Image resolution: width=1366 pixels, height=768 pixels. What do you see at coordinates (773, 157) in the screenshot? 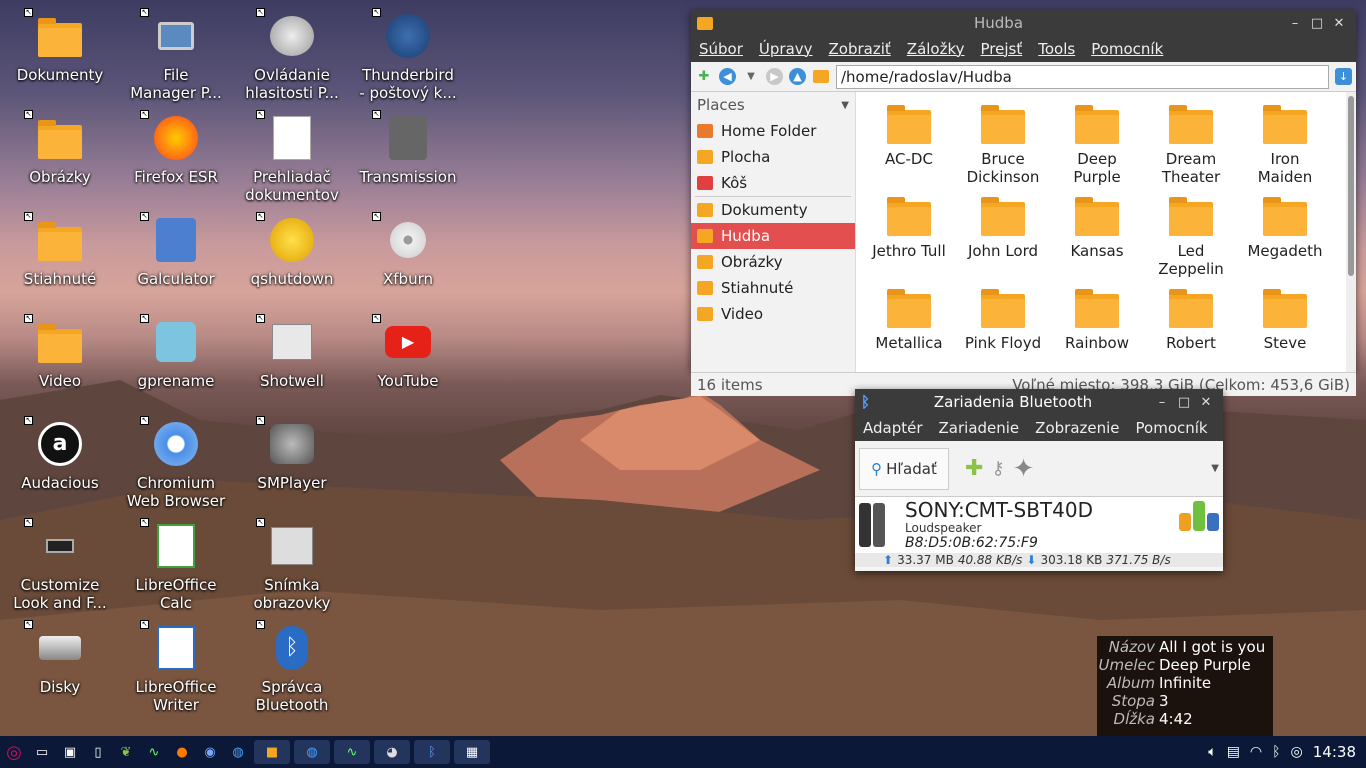
I see `place-item-plocha: Plocha` at bounding box center [773, 157].